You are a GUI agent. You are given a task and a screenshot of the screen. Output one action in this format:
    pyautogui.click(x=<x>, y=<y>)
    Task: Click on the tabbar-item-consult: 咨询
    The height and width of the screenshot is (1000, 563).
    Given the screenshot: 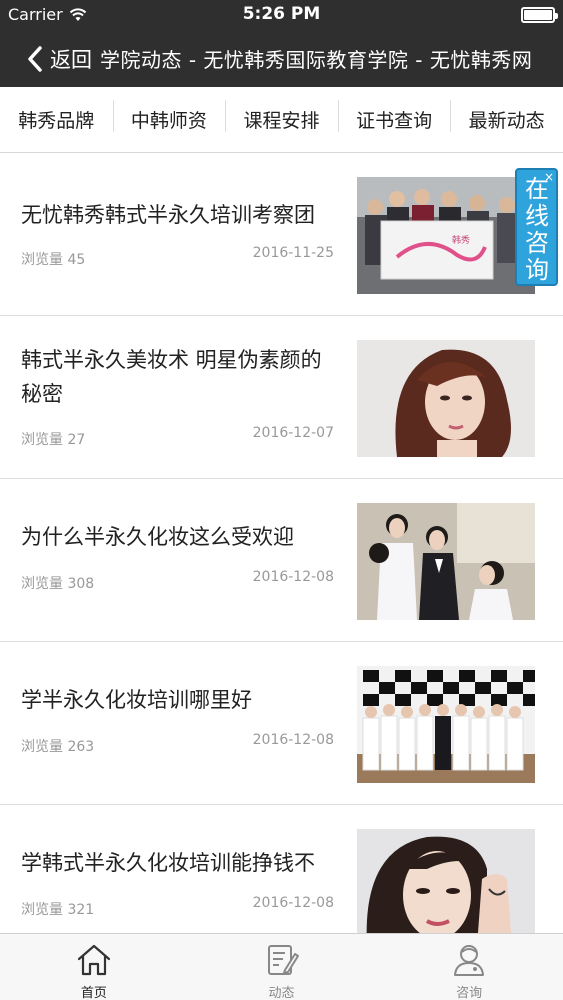 What is the action you would take?
    pyautogui.click(x=469, y=967)
    